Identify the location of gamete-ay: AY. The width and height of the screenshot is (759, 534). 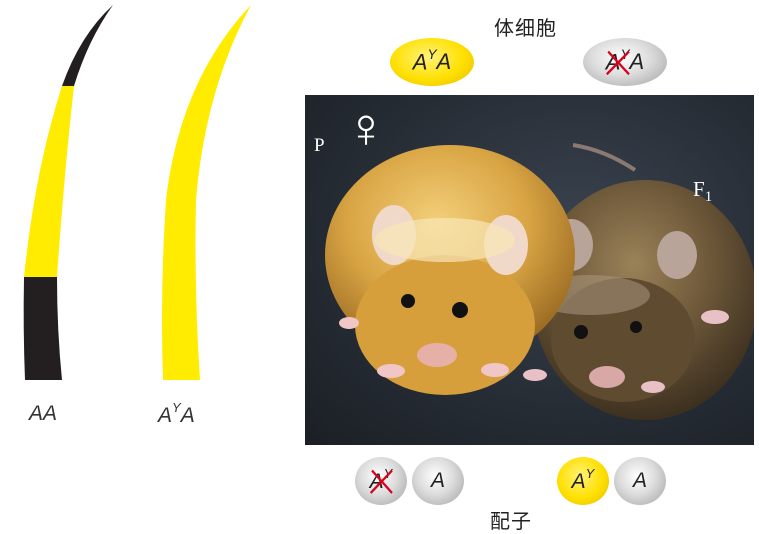
(583, 481).